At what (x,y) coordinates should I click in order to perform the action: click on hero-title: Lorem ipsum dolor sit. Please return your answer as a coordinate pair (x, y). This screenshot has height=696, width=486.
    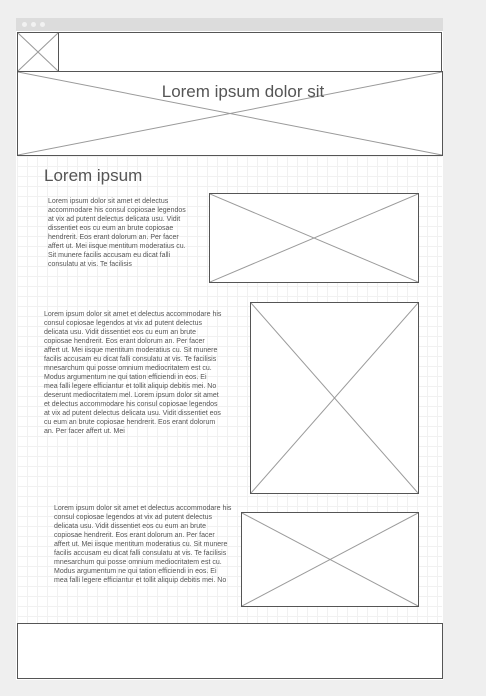
    Looking at the image, I should click on (243, 91).